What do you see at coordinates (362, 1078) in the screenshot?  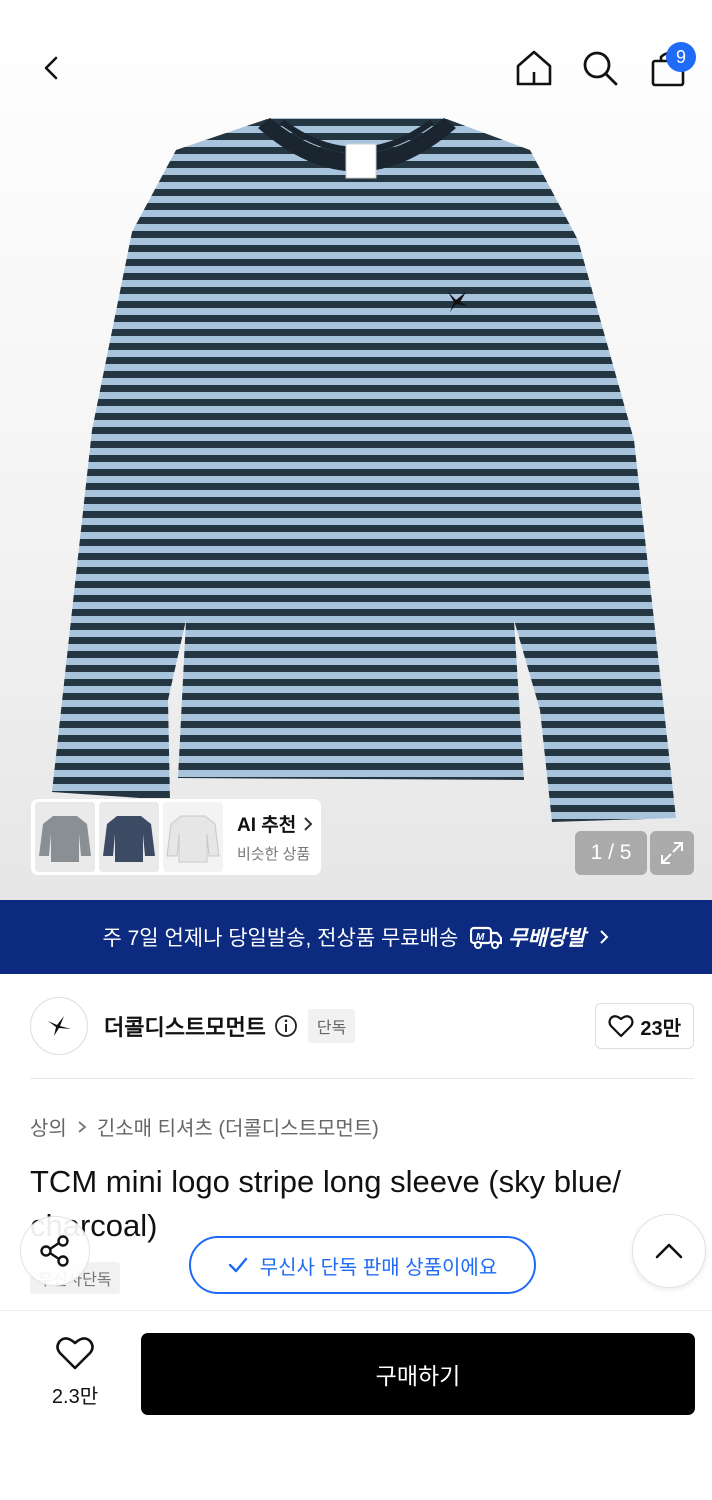 I see `divider` at bounding box center [362, 1078].